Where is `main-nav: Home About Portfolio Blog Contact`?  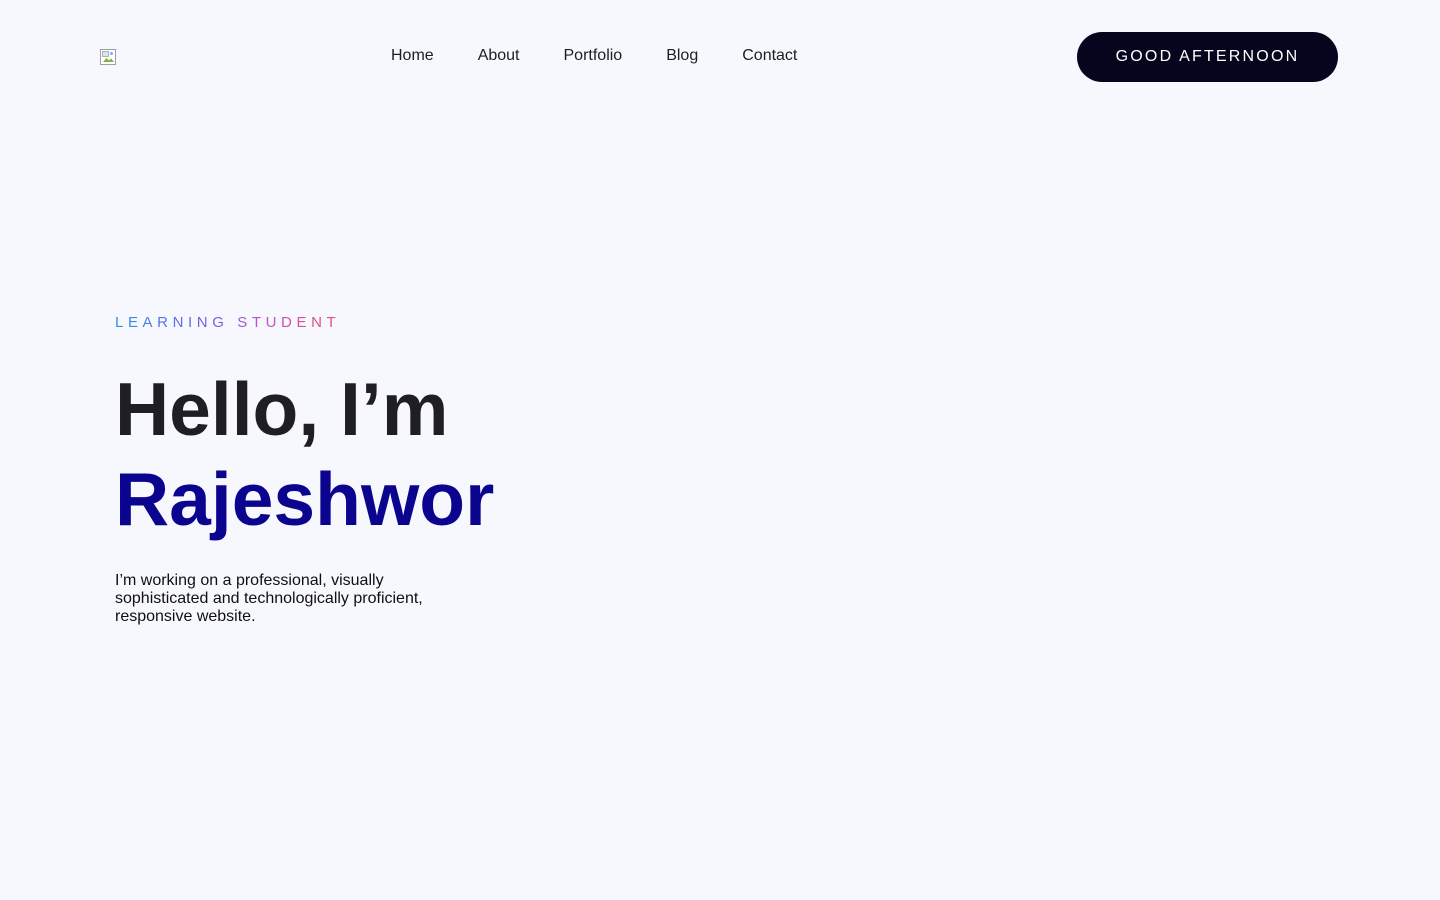
main-nav: Home About Portfolio Blog Contact is located at coordinates (594, 56).